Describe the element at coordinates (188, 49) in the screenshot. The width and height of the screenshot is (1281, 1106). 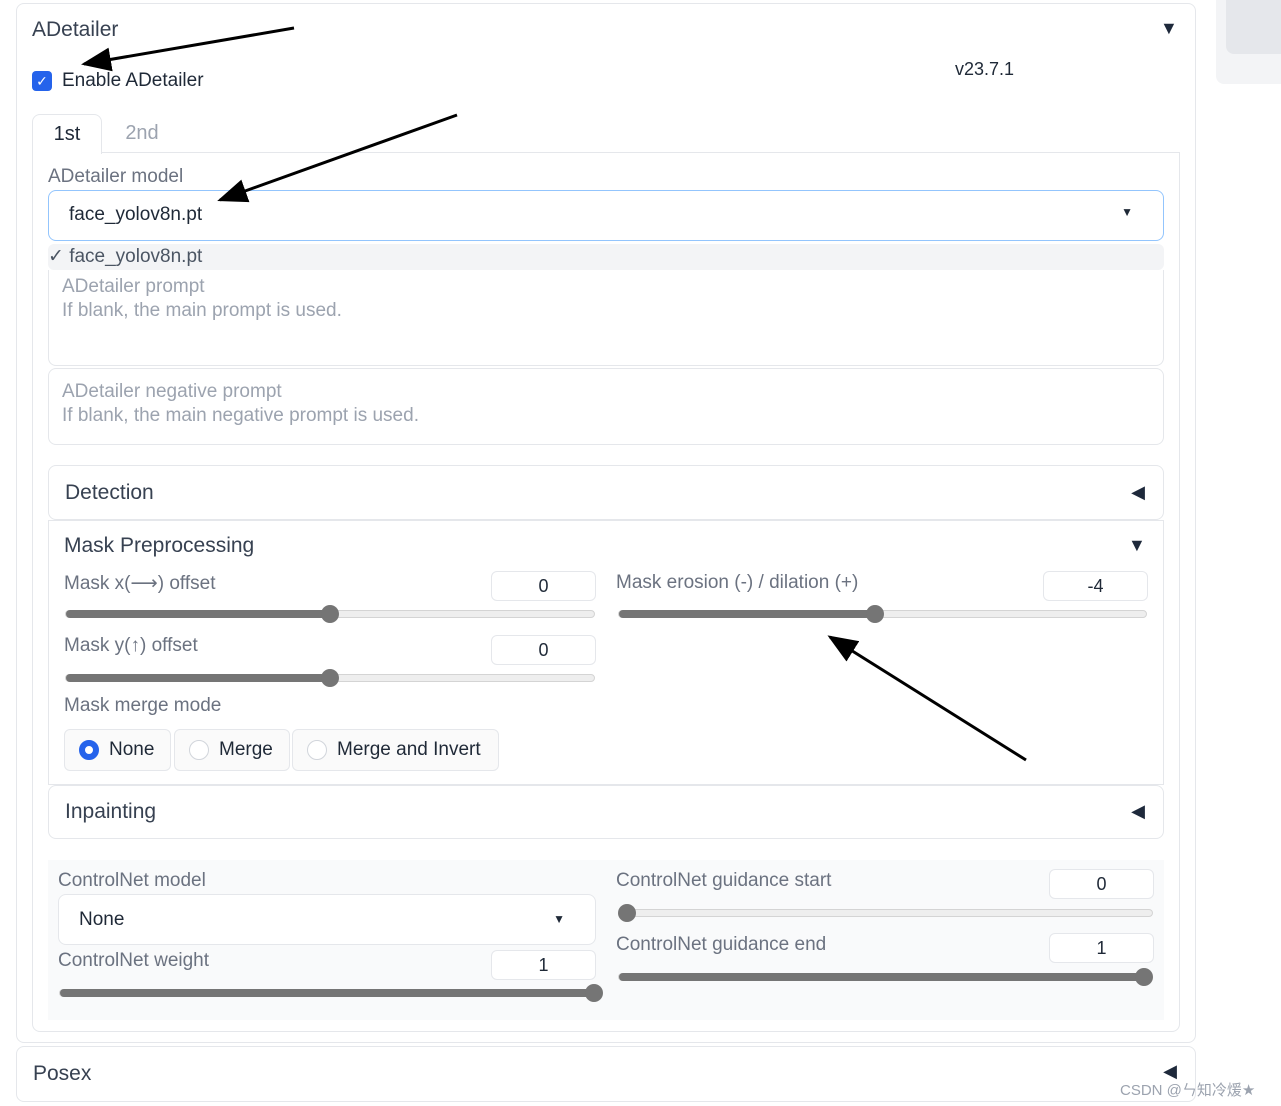
I see `arrow-to-enable` at that location.